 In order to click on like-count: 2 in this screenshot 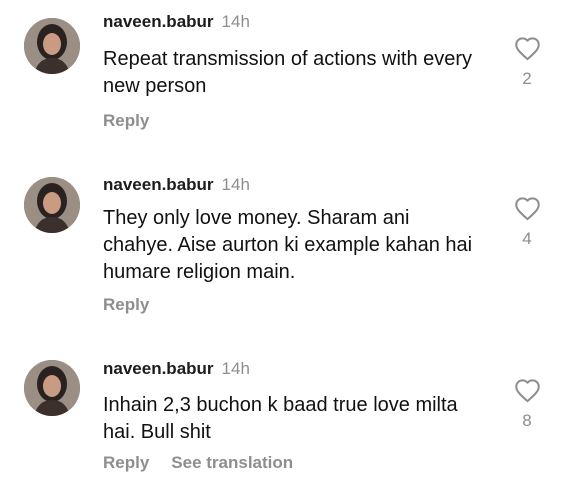, I will do `click(527, 78)`.